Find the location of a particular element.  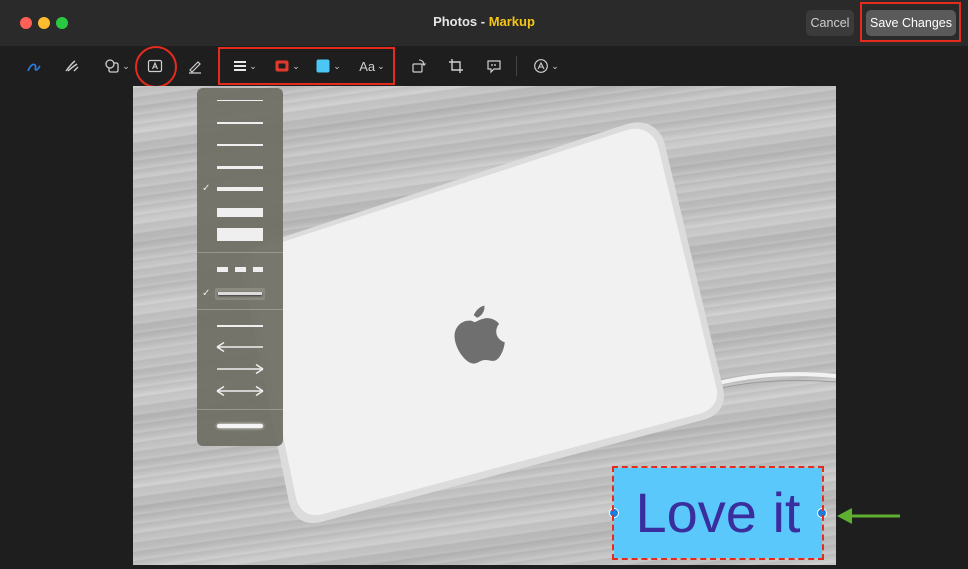

save-highlight-box is located at coordinates (910, 22).